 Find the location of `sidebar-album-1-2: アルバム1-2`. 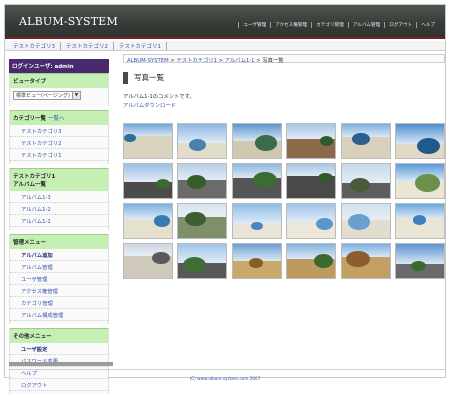

sidebar-album-1-2: アルバム1-2 is located at coordinates (59, 209).